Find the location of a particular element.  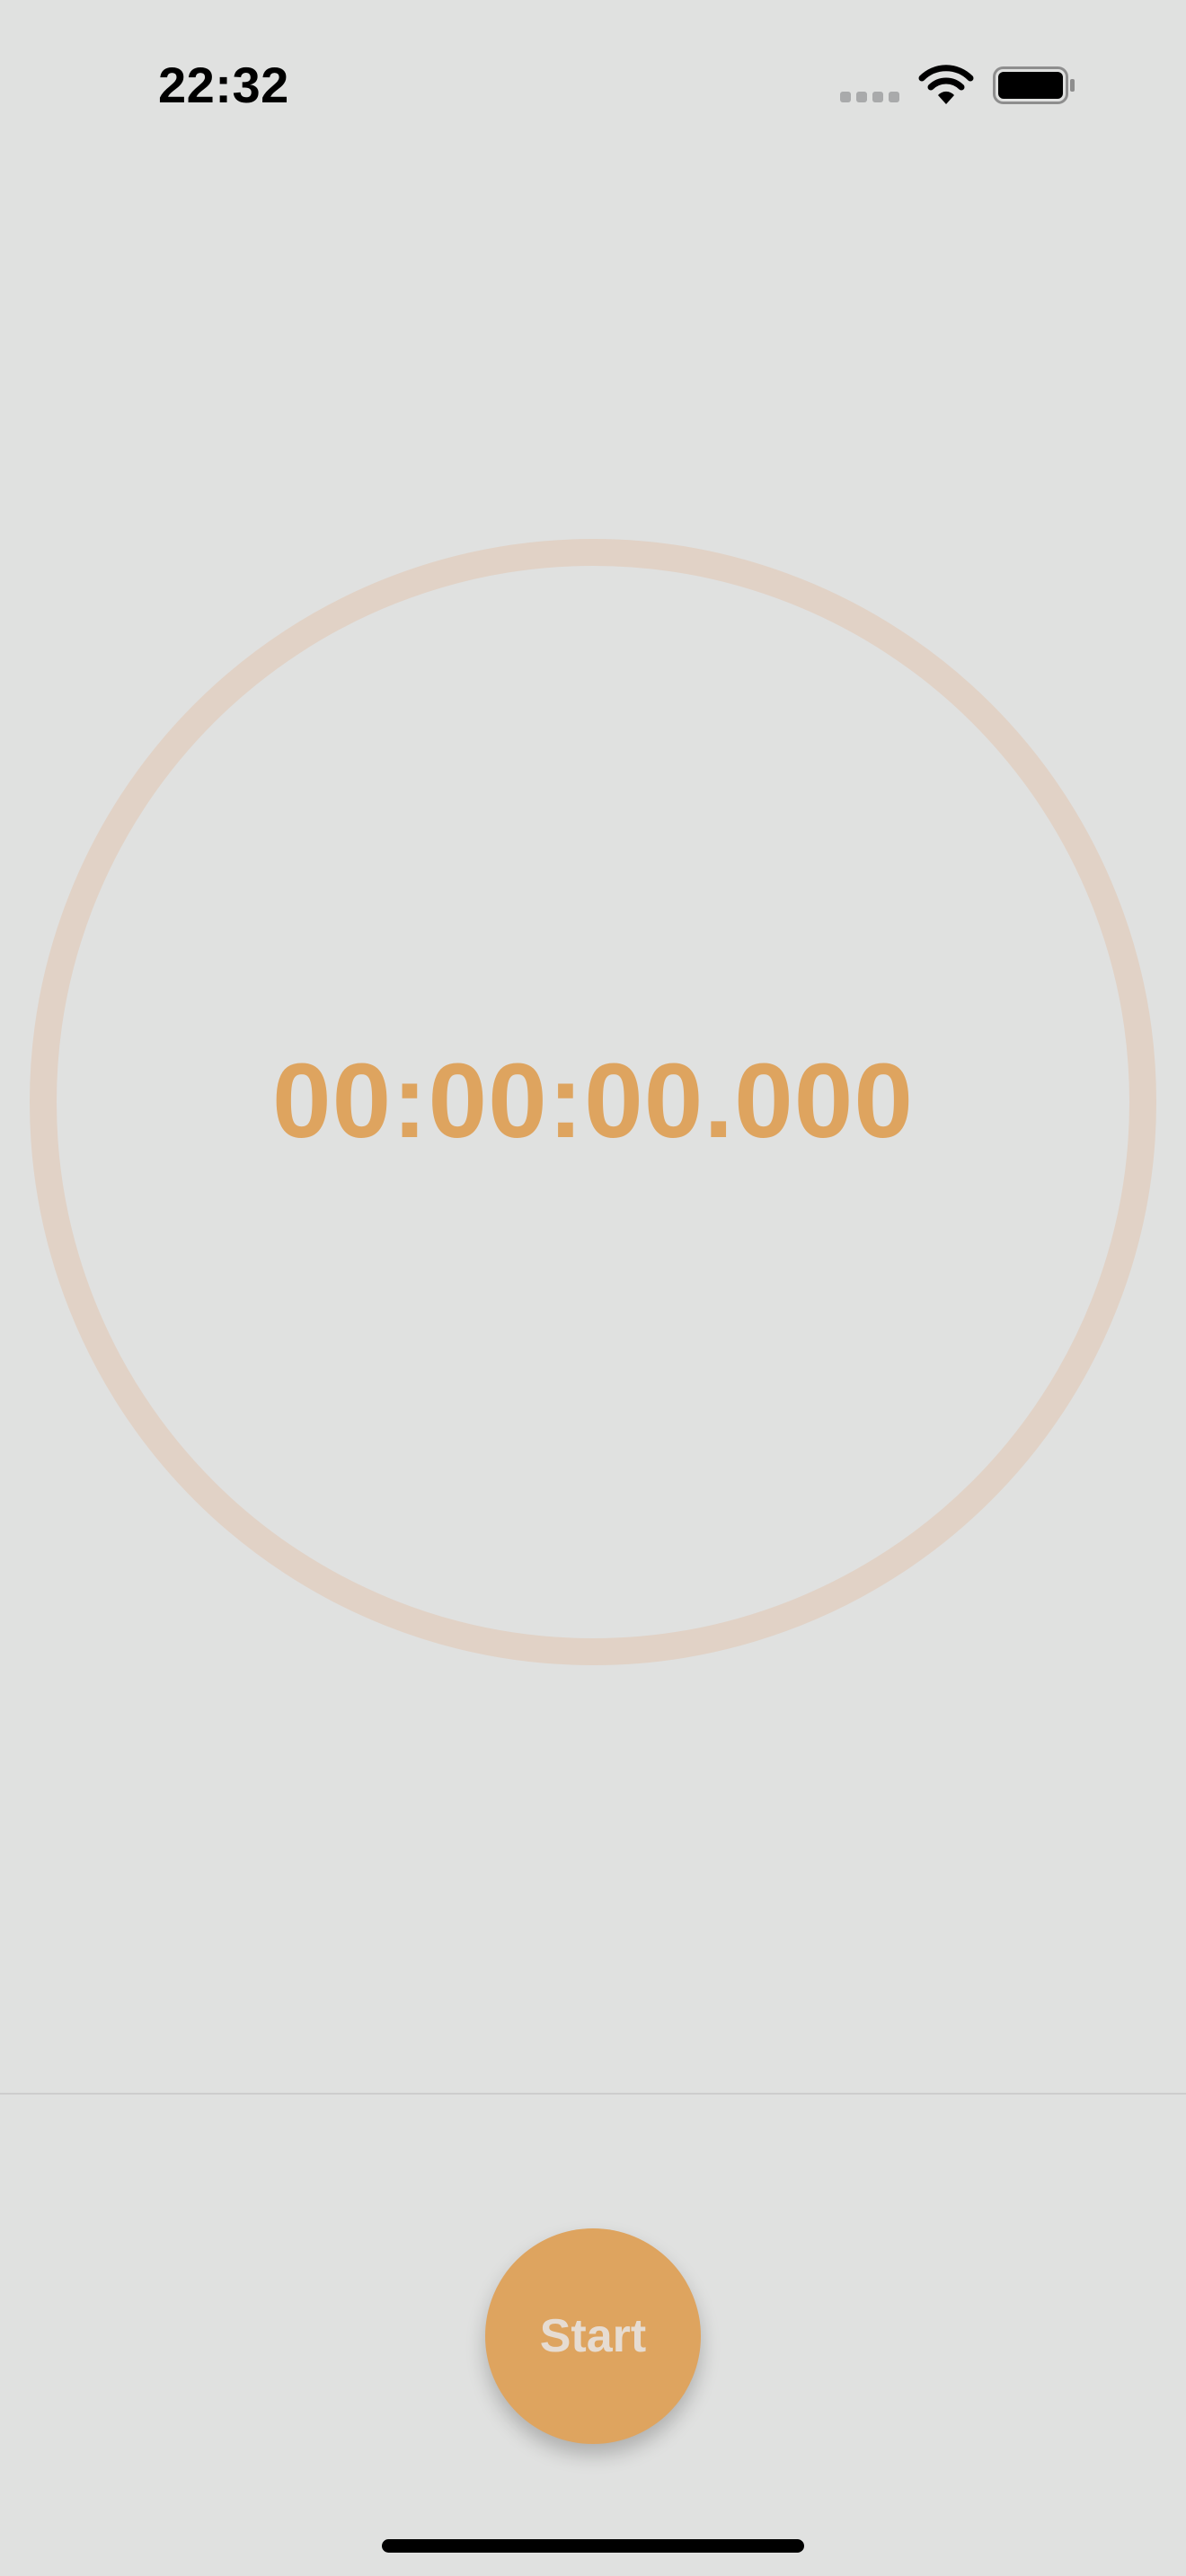

wifi-icon is located at coordinates (946, 84).